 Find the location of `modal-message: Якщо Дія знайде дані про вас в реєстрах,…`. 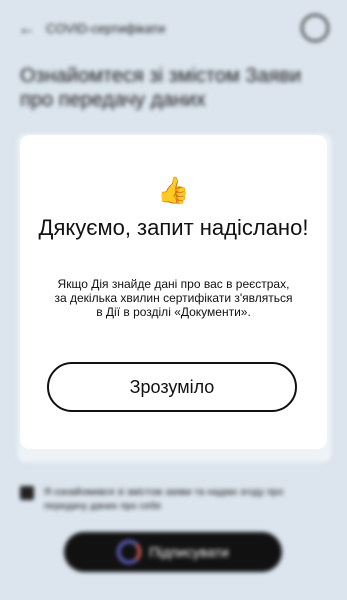

modal-message: Якщо Дія знайде дані про вас в реєстрах,… is located at coordinates (173, 298).